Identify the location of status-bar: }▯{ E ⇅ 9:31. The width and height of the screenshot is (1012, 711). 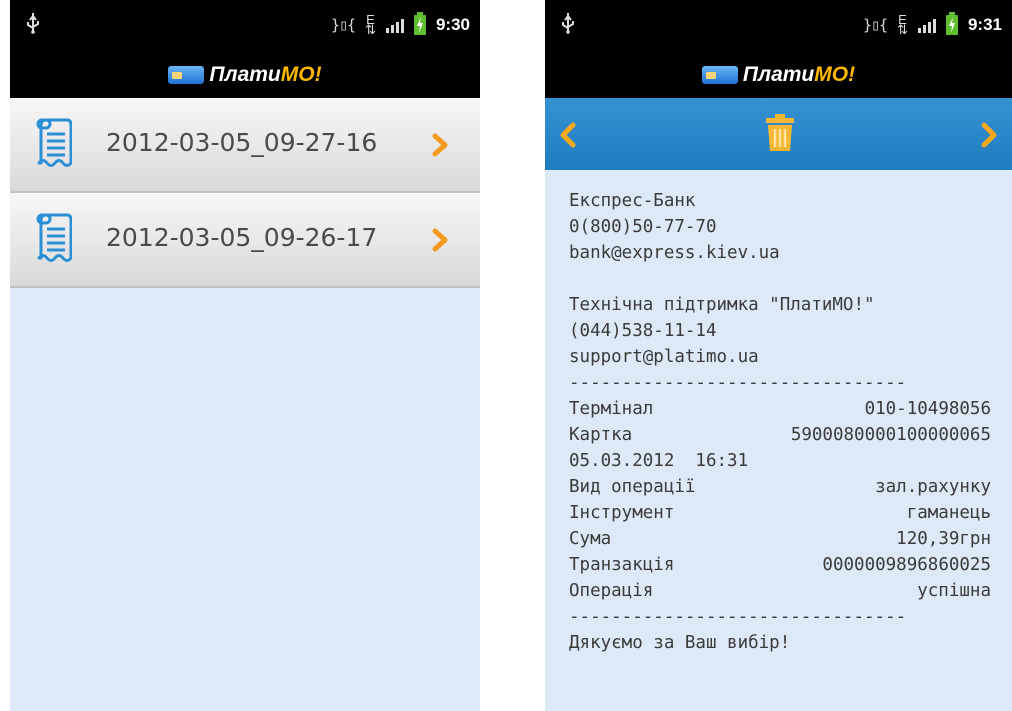
(778, 26).